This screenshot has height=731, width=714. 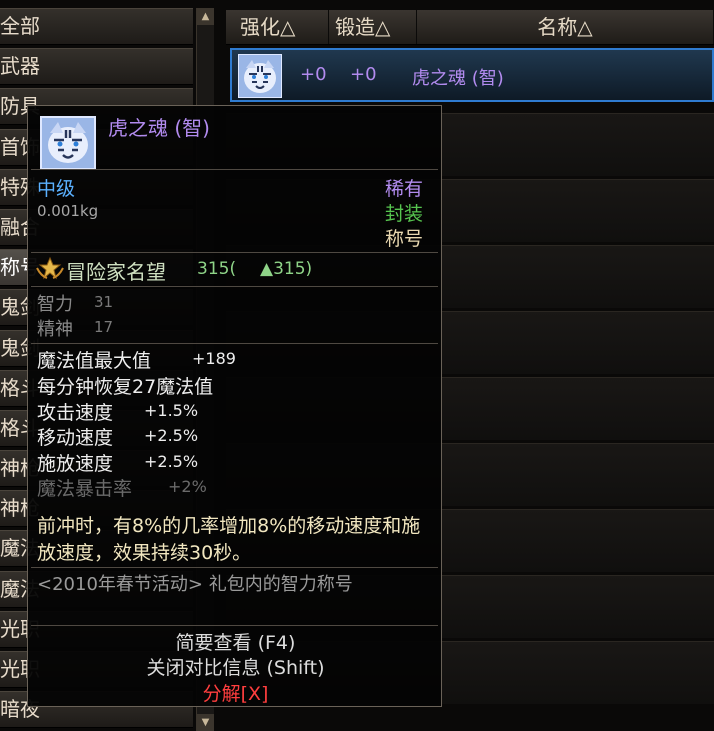 What do you see at coordinates (104, 302) in the screenshot?
I see `attribute-value: 31` at bounding box center [104, 302].